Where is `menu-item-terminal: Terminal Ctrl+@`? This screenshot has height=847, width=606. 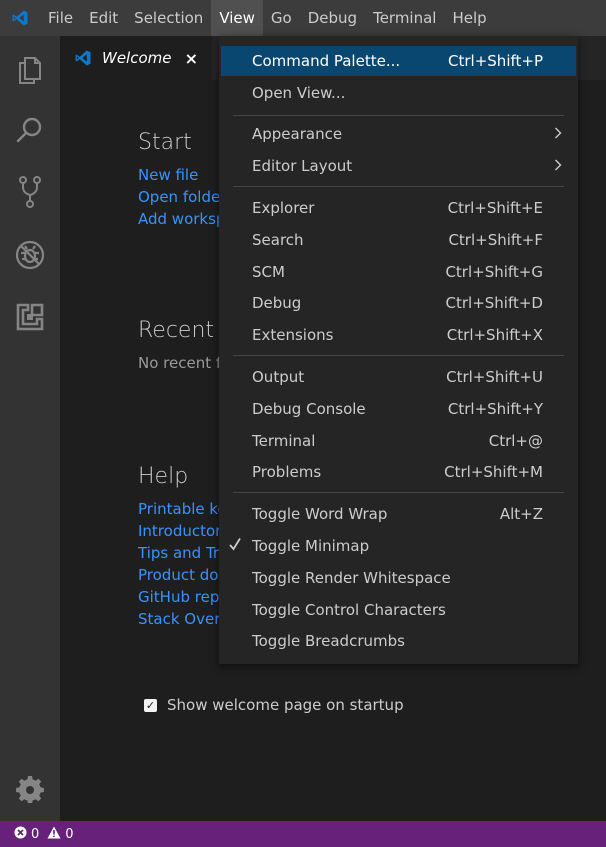 menu-item-terminal: Terminal Ctrl+@ is located at coordinates (398, 441).